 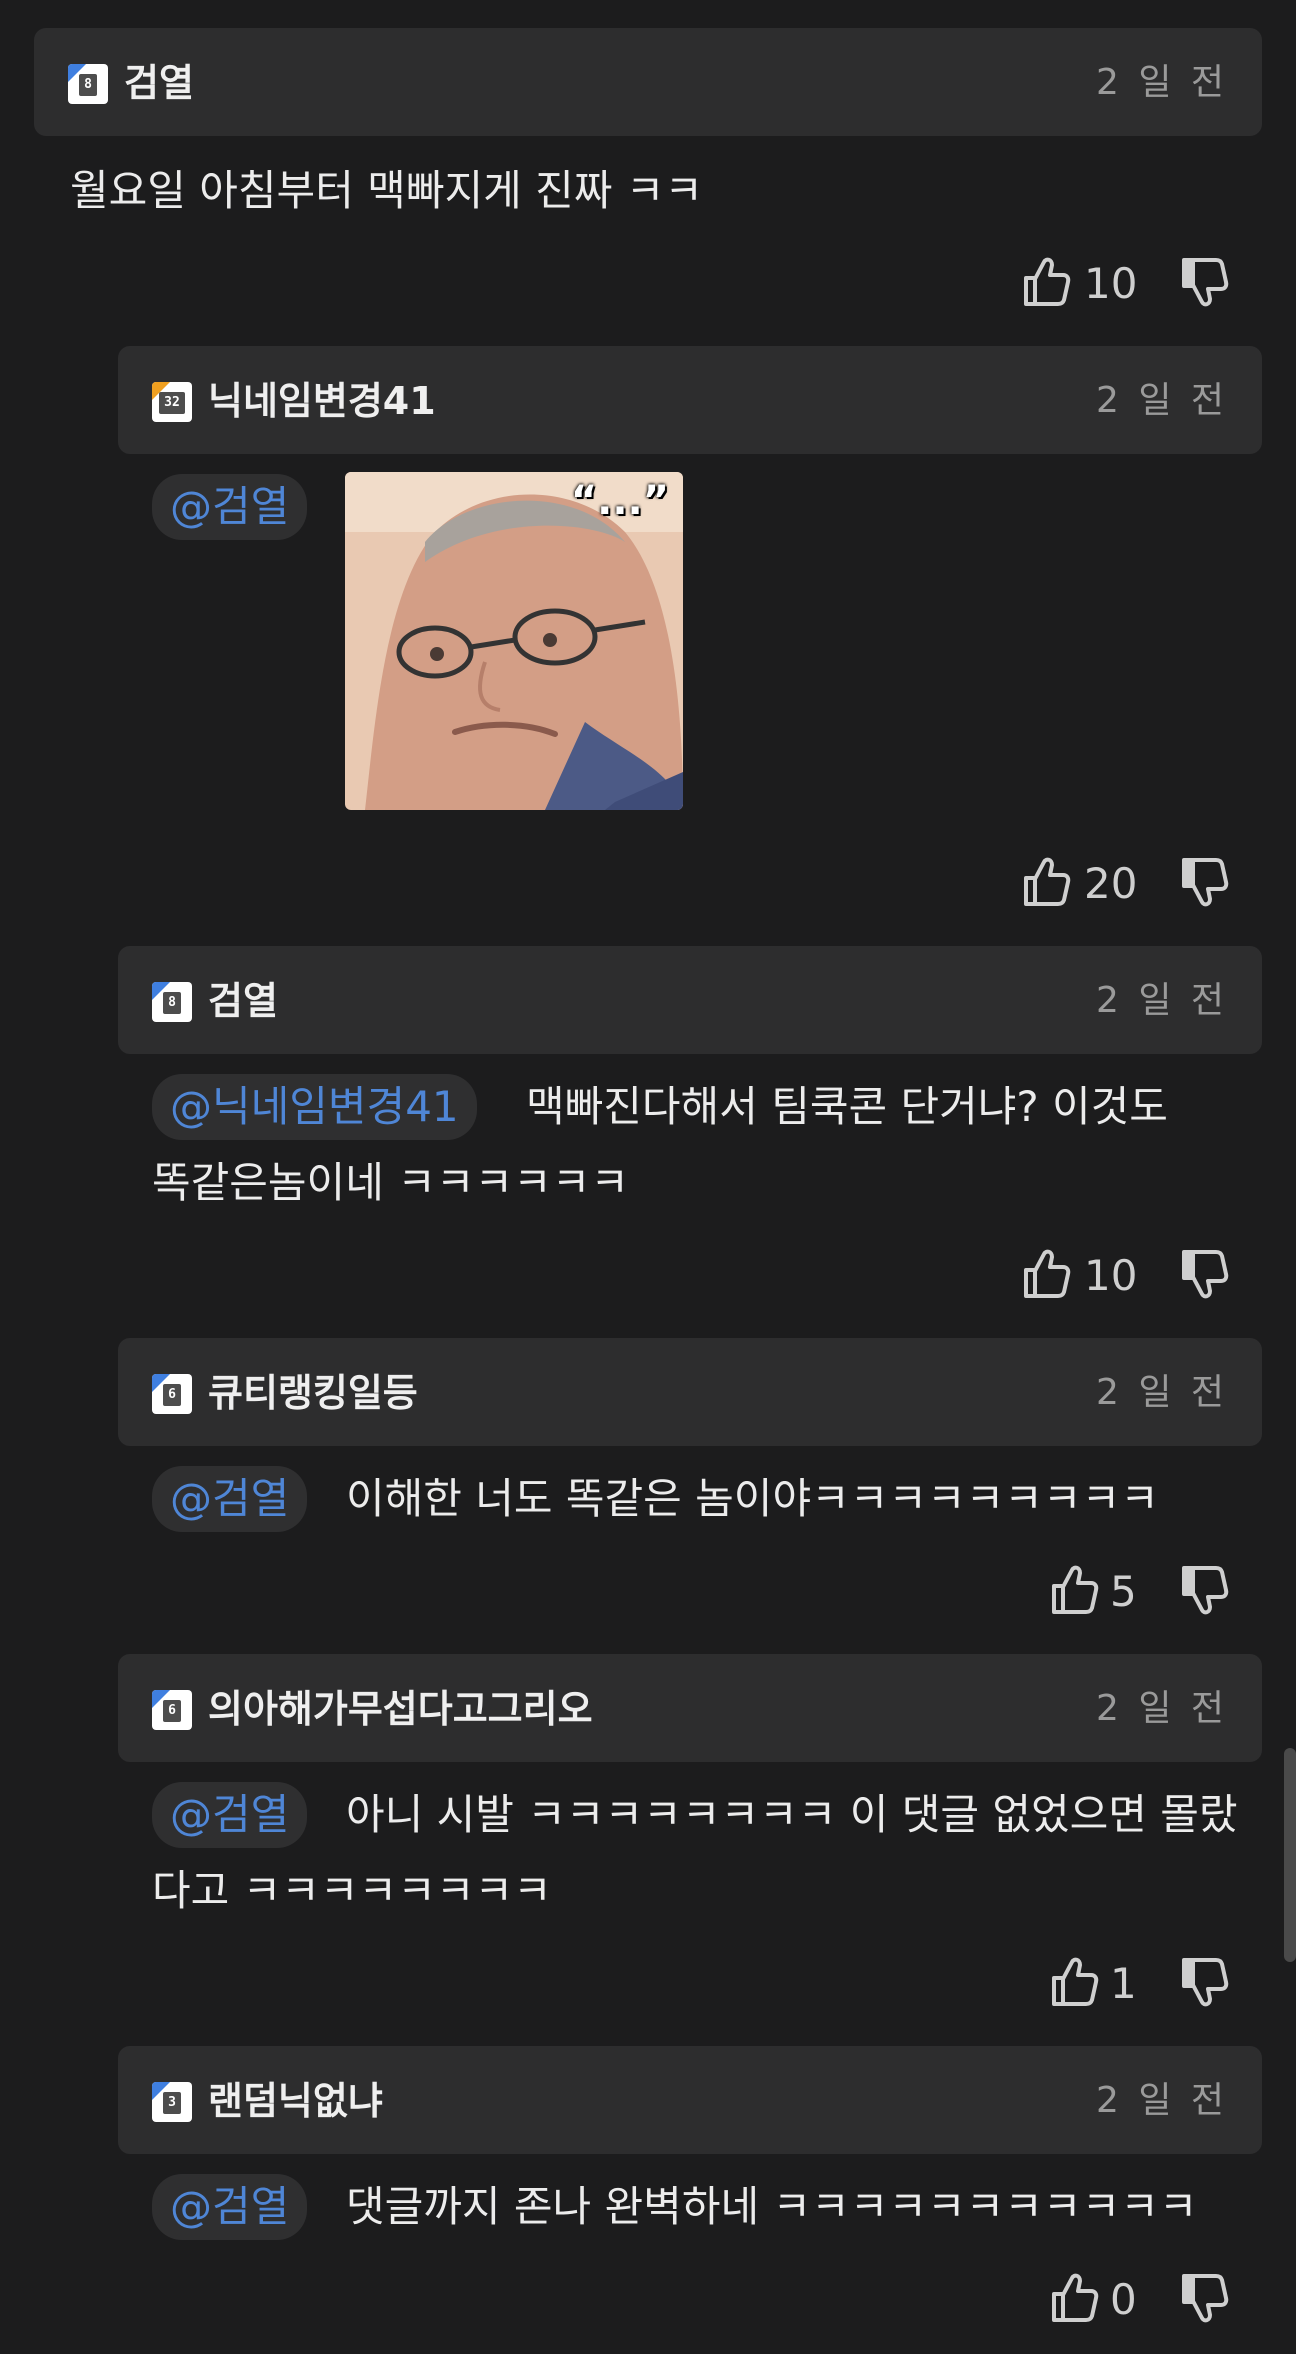 What do you see at coordinates (387, 190) in the screenshot?
I see `comment-text: 월요일 아침부터 맥빠지게 진짜 ㅋㅋ` at bounding box center [387, 190].